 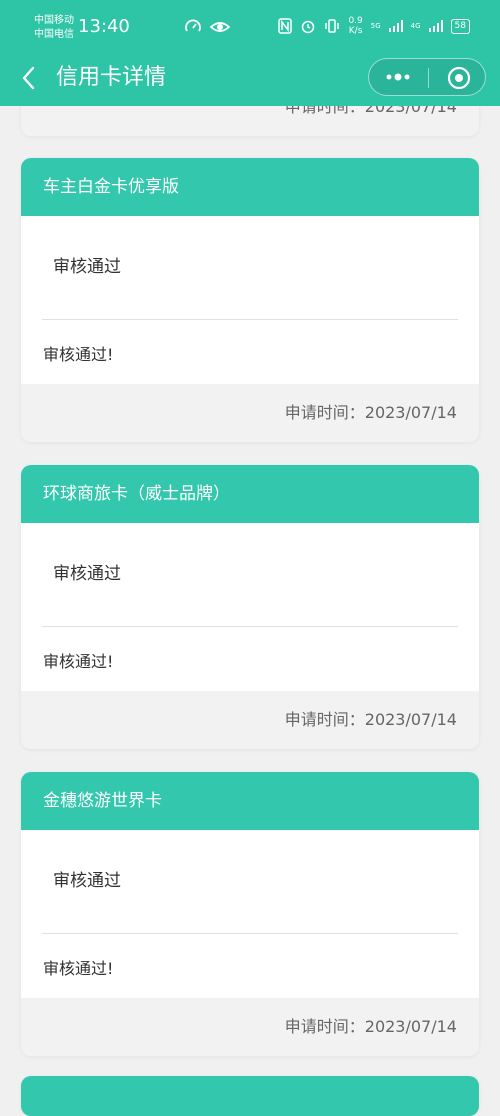 I want to click on eye-icon, so click(x=220, y=27).